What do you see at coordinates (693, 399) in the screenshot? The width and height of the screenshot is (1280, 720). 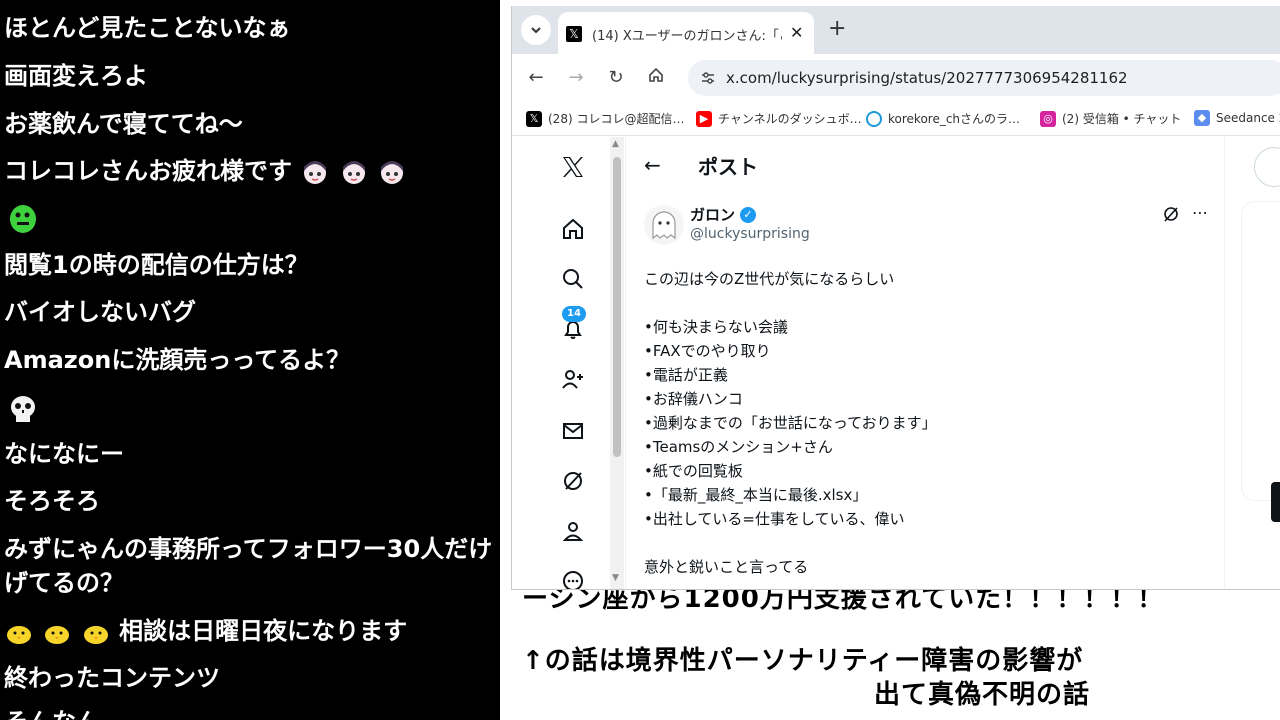 I see `post-line: •お辞儀ハンコ` at bounding box center [693, 399].